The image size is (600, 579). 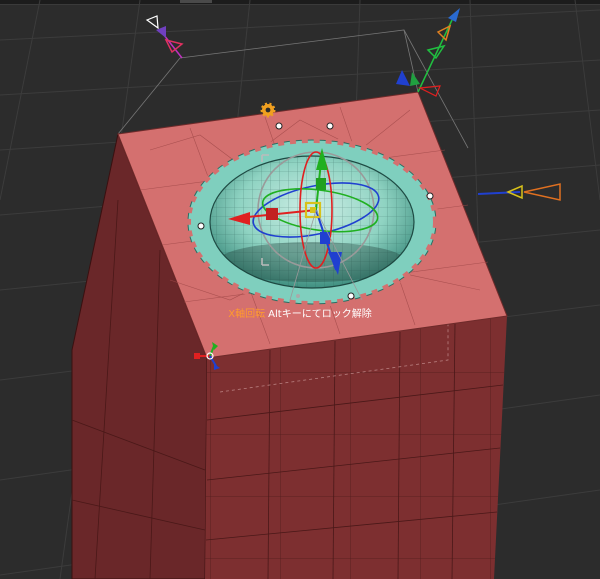 What do you see at coordinates (321, 184) in the screenshot?
I see `y-axis-handle` at bounding box center [321, 184].